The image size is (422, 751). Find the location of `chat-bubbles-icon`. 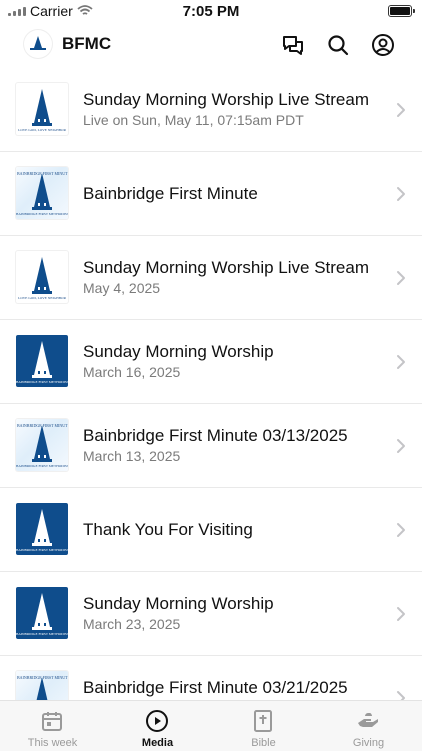

chat-bubbles-icon is located at coordinates (293, 45).